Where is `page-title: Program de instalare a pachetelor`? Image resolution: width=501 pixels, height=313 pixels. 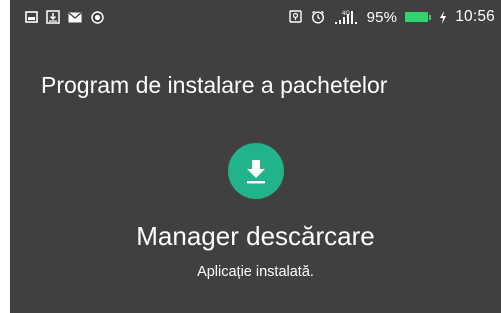 page-title: Program de instalare a pachetelor is located at coordinates (214, 85).